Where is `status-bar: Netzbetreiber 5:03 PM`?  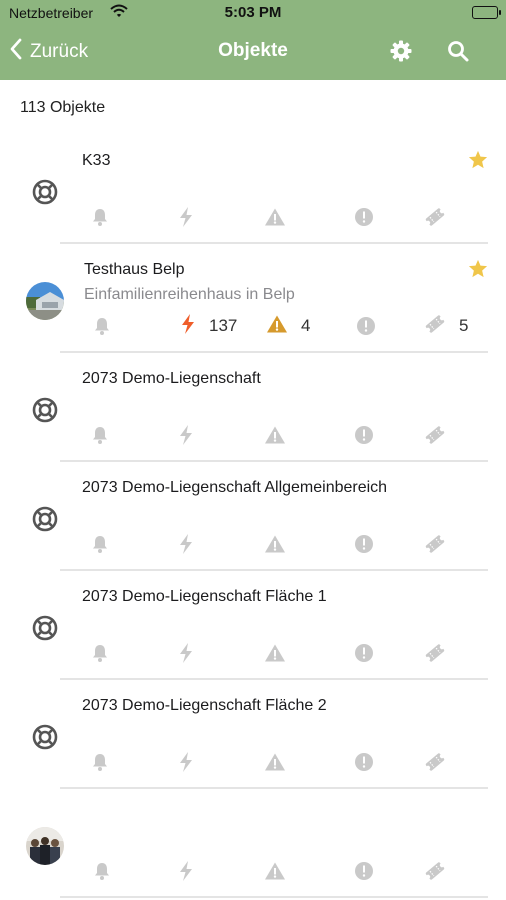
status-bar: Netzbetreiber 5:03 PM is located at coordinates (253, 13).